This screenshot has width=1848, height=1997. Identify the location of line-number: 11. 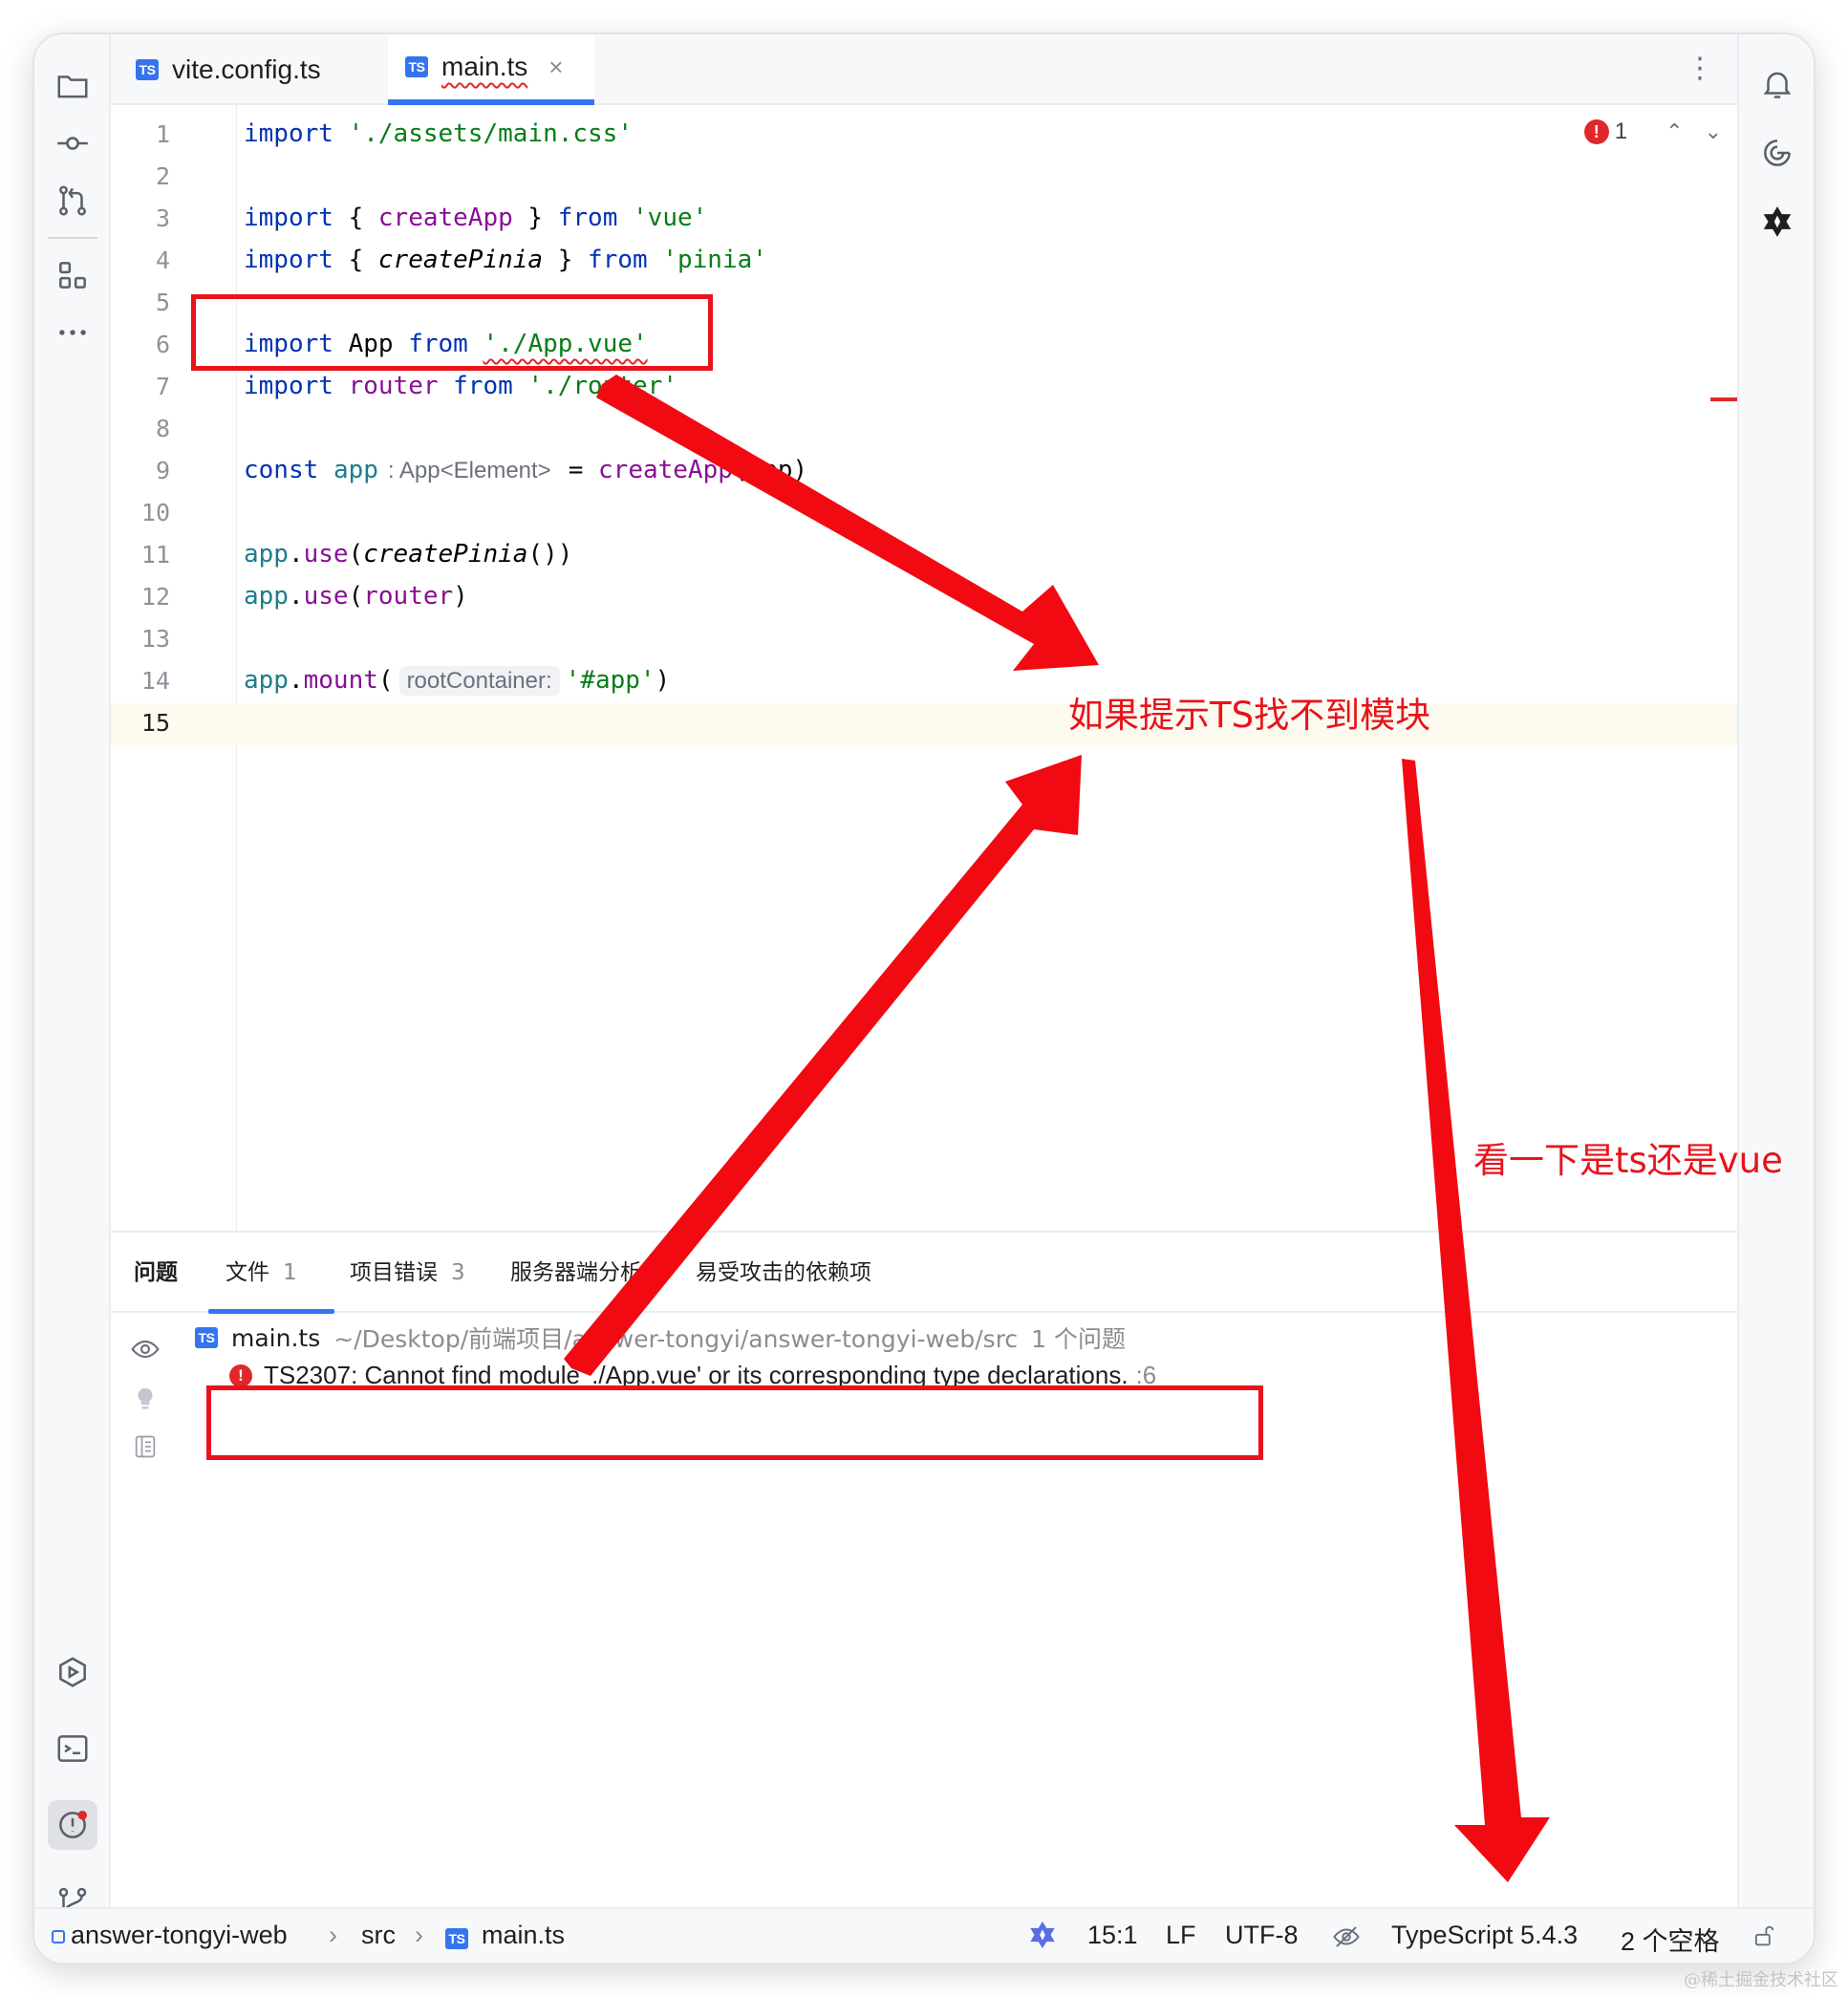
(155, 555).